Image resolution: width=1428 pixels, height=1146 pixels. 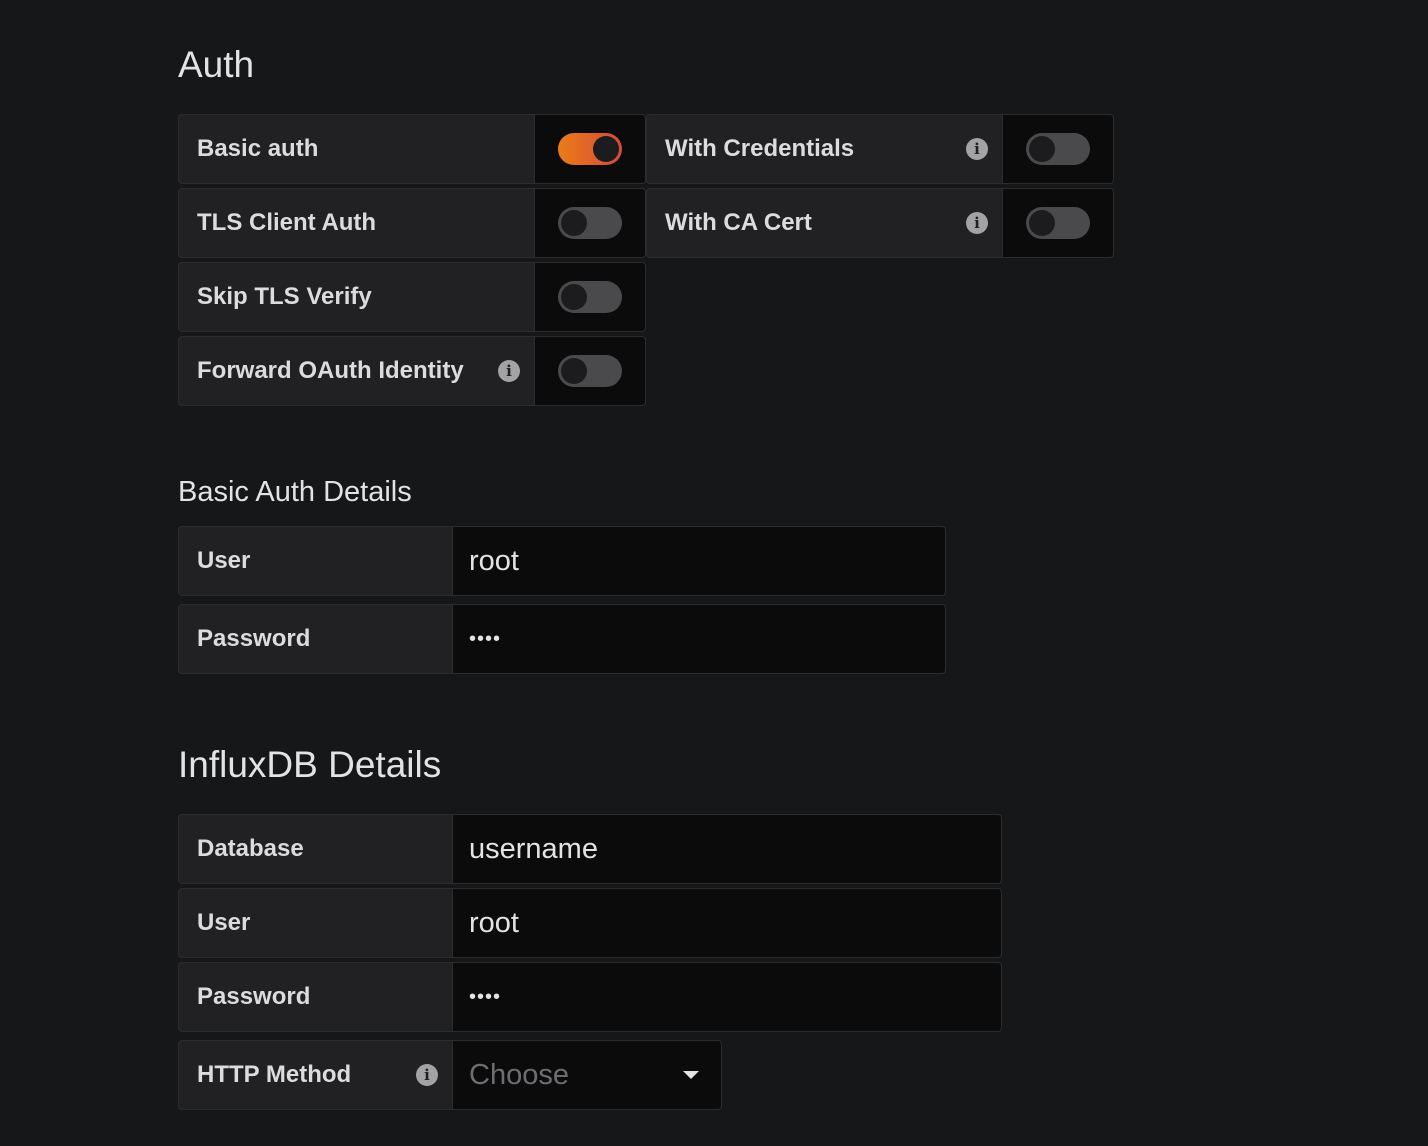 I want to click on skip-tls-verify-label-box: Skip TLS Verify, so click(x=356, y=297).